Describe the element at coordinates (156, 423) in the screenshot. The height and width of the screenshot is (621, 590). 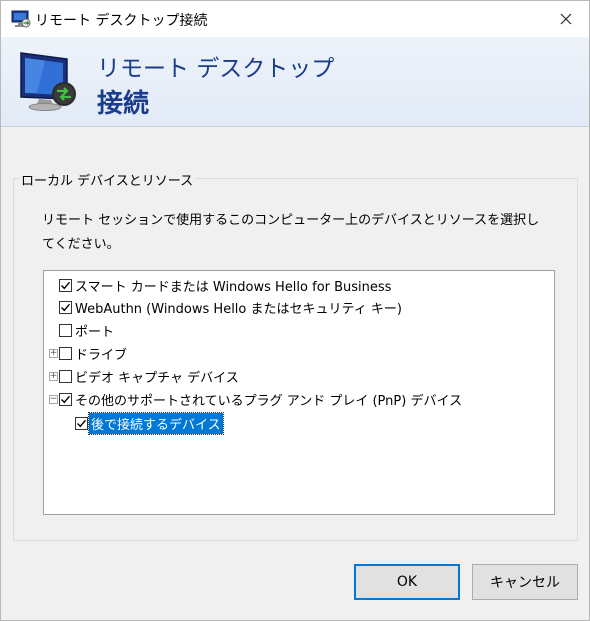
I see `tree-item-label-selected: 後で接続するデバイス` at that location.